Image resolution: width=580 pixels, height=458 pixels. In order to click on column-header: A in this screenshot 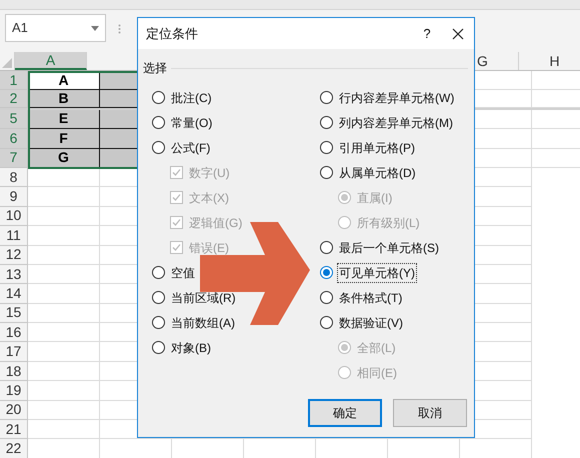, I will do `click(51, 61)`.